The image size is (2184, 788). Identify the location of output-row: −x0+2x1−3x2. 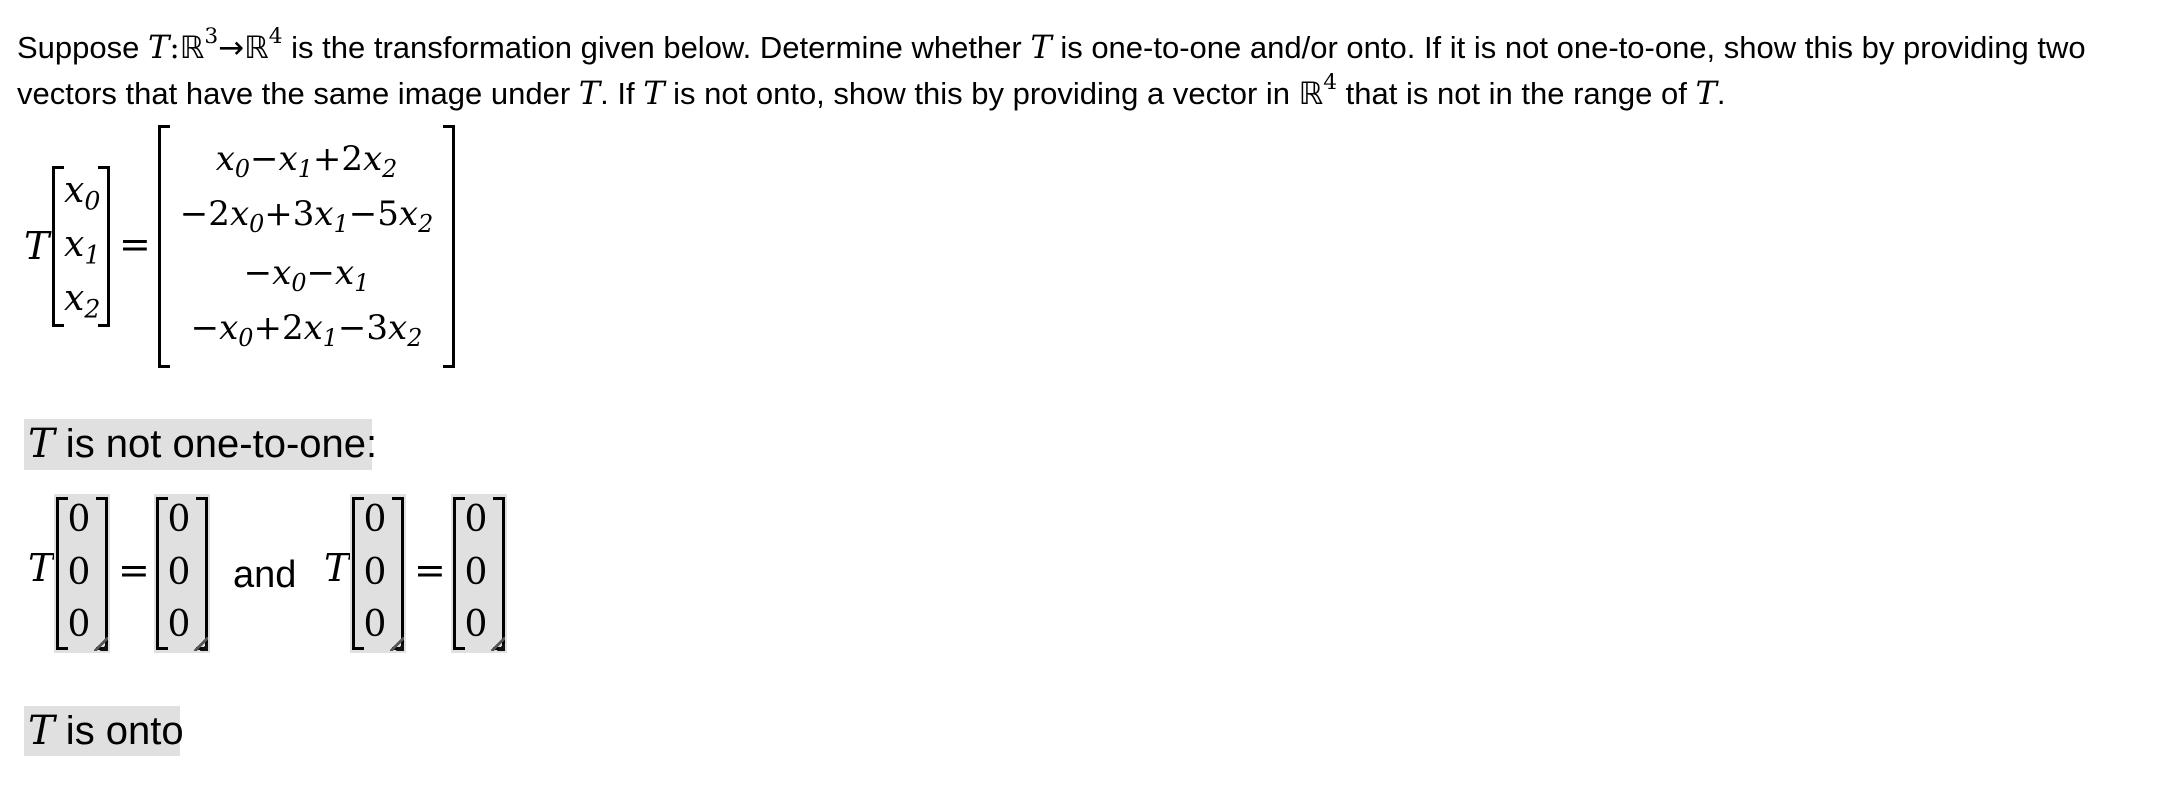
(306, 330).